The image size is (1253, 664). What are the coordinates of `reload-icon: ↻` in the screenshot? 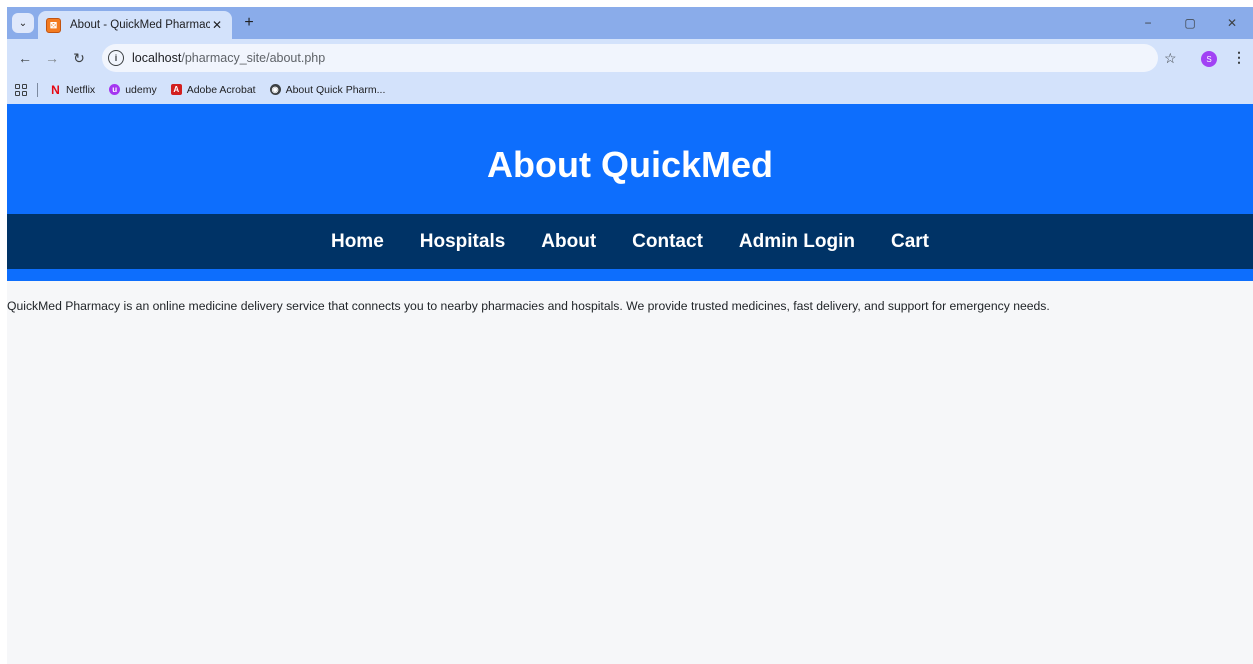 It's located at (79, 58).